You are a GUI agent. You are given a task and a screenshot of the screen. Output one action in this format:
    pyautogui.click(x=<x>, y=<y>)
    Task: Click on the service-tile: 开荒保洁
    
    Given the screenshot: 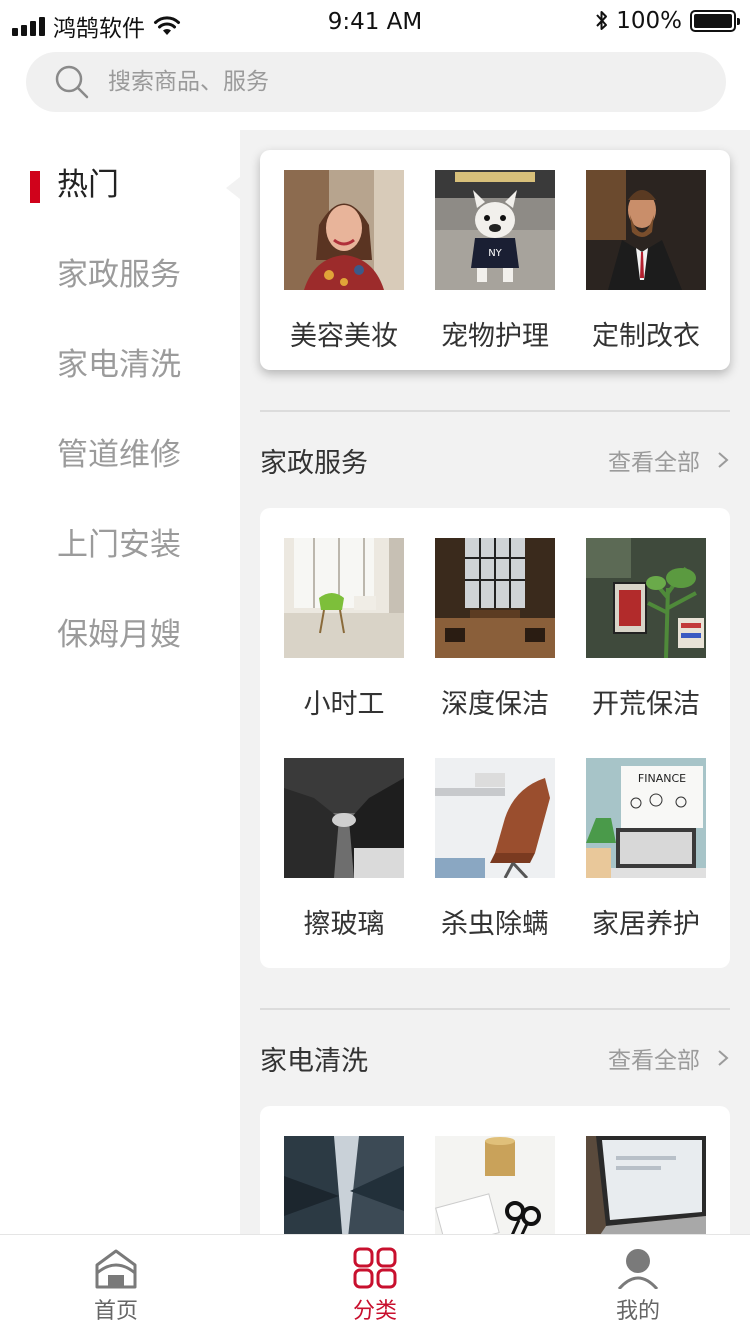 What is the action you would take?
    pyautogui.click(x=646, y=629)
    